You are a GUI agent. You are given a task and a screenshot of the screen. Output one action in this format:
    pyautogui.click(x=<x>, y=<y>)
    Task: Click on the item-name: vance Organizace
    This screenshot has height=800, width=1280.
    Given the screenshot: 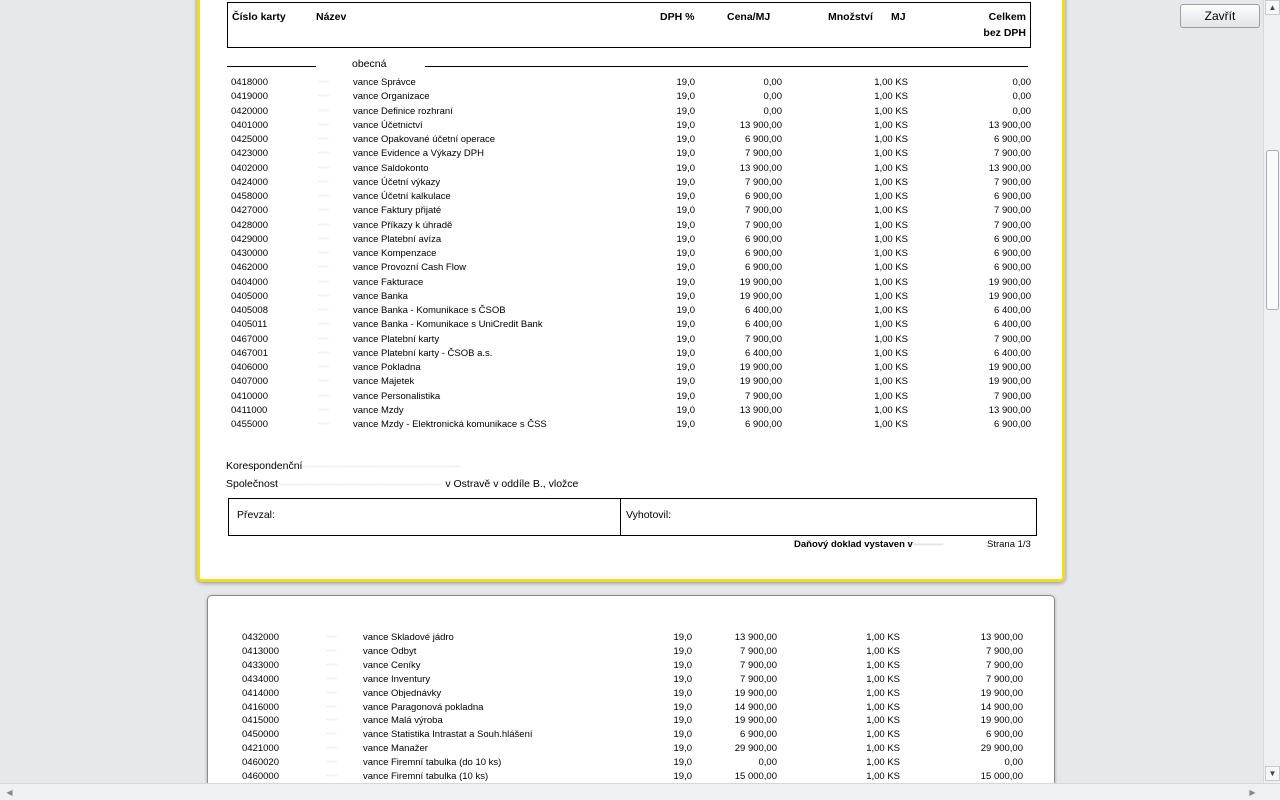 What is the action you would take?
    pyautogui.click(x=391, y=97)
    